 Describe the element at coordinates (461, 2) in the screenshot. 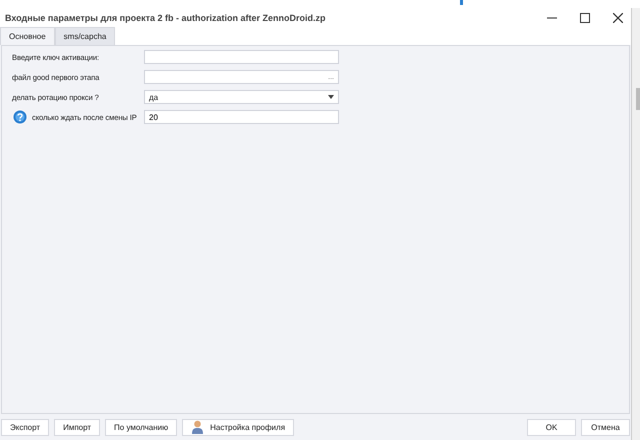

I see `bar-icon` at that location.